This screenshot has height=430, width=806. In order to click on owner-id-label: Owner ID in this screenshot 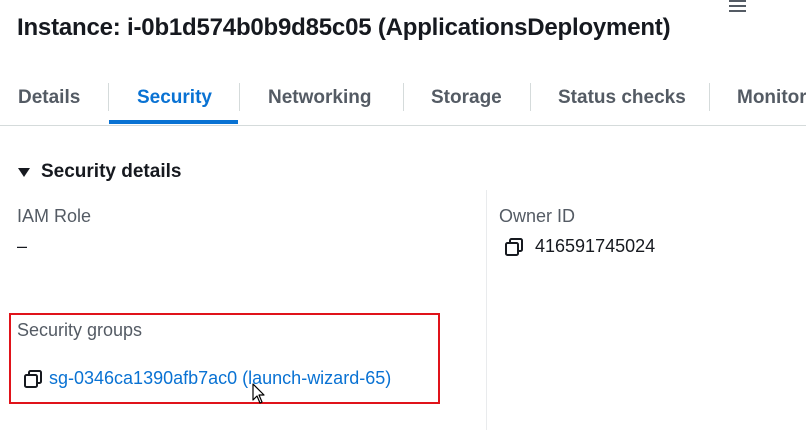, I will do `click(537, 216)`.